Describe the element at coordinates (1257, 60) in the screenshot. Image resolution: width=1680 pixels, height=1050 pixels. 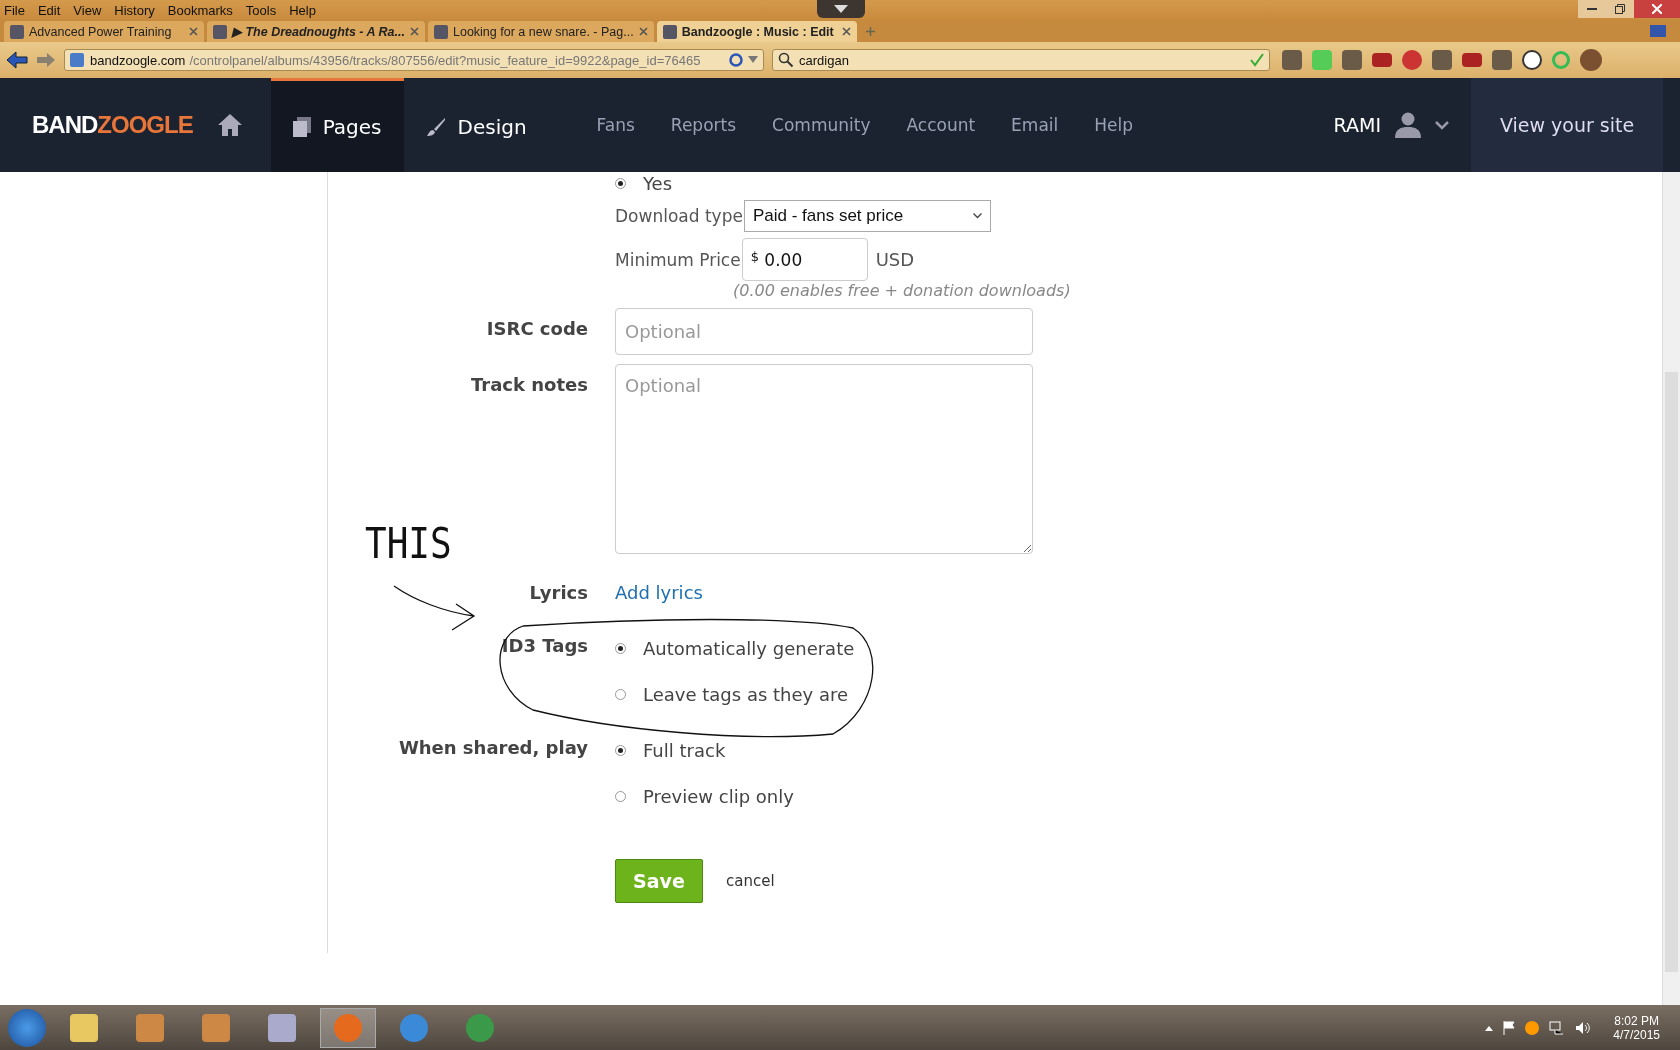
I see `checkmark-icon` at that location.